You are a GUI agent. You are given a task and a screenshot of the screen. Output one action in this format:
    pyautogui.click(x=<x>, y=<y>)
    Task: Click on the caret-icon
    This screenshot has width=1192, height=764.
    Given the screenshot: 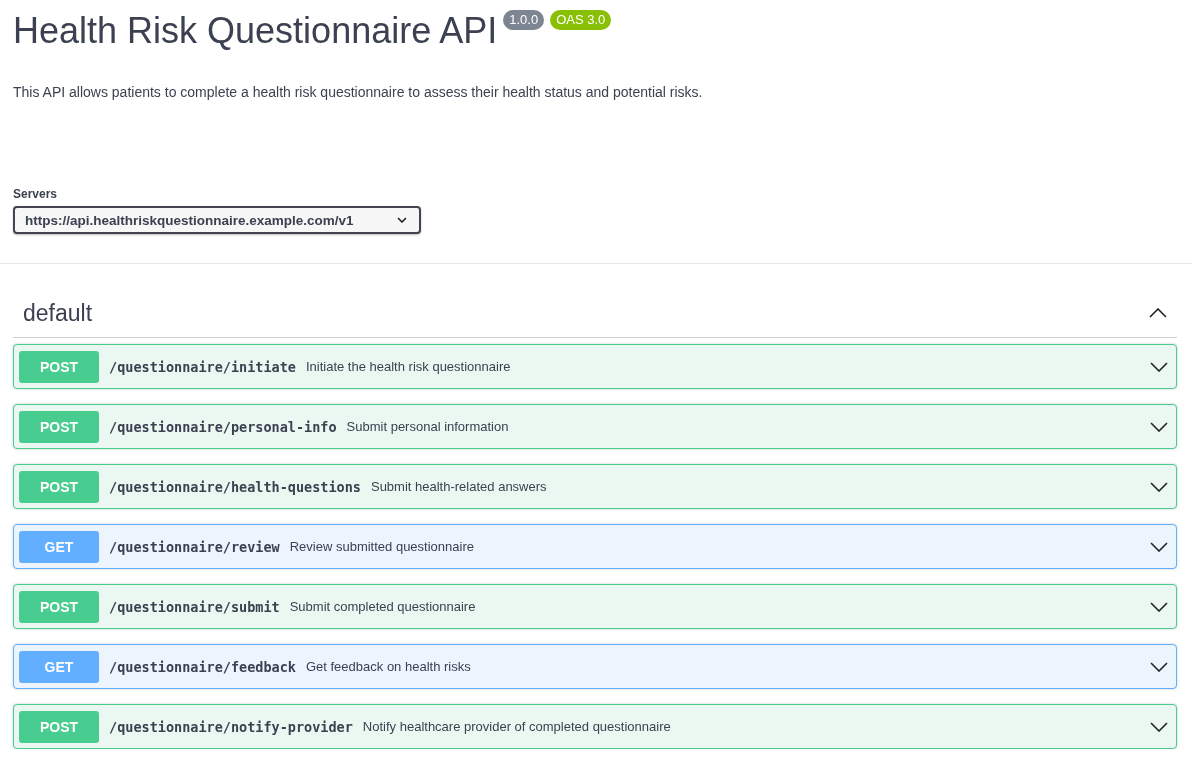 What is the action you would take?
    pyautogui.click(x=402, y=220)
    